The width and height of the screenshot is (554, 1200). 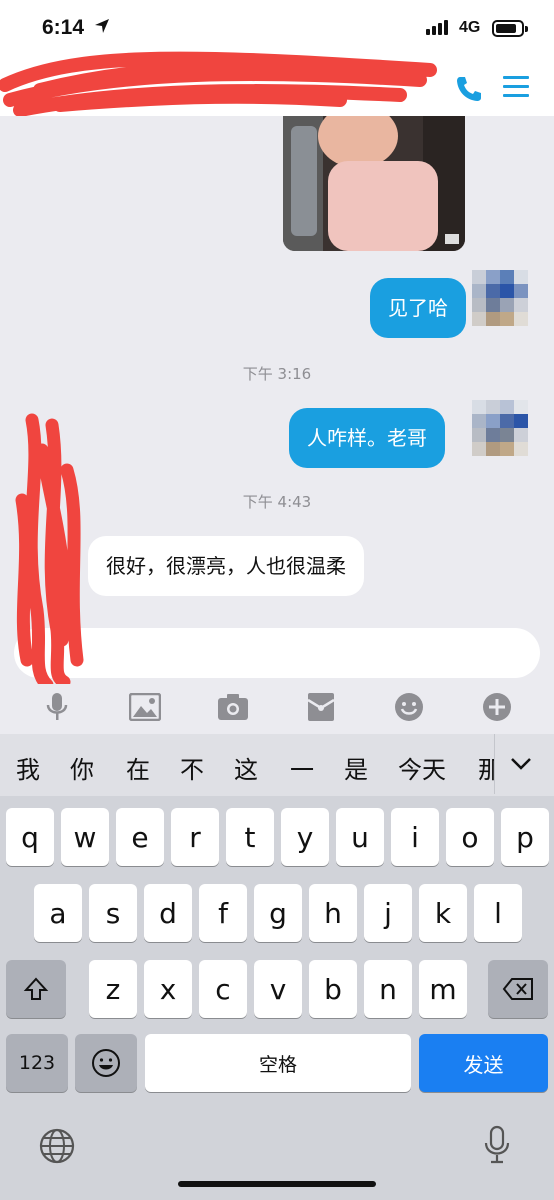 What do you see at coordinates (223, 989) in the screenshot?
I see `key-c: c` at bounding box center [223, 989].